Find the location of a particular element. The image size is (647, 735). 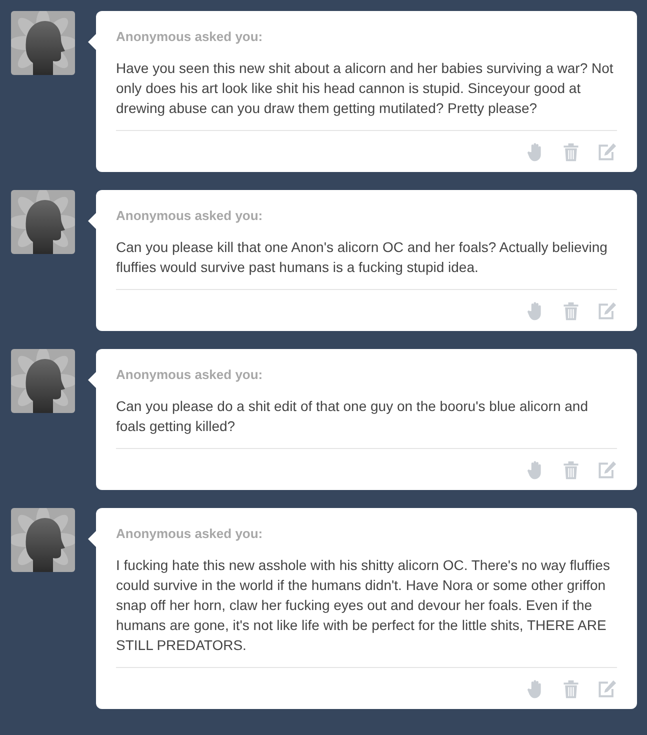

question-text: Can you please do a shit edit of that one guy on the booru's blue alicorn and foals getting killed? is located at coordinates (353, 416).